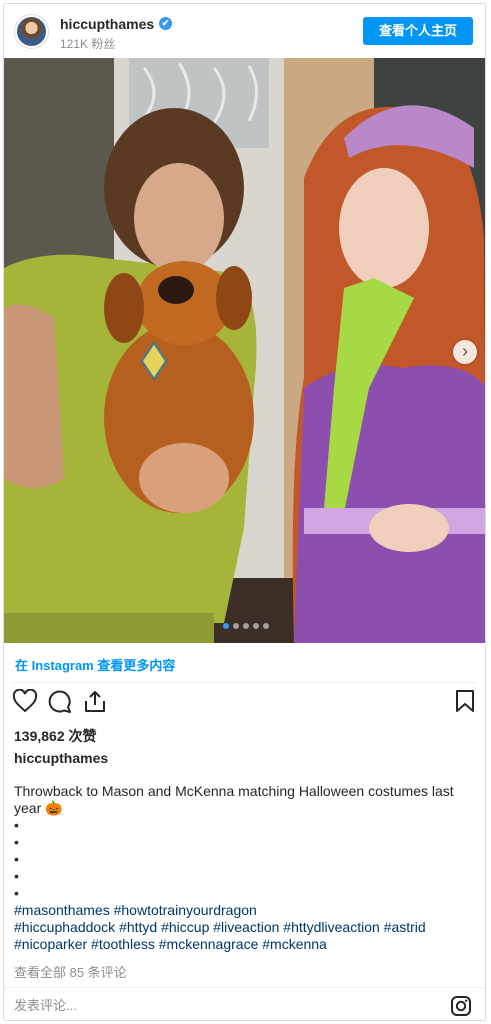  Describe the element at coordinates (88, 44) in the screenshot. I see `follower-count: 121K 粉丝` at that location.